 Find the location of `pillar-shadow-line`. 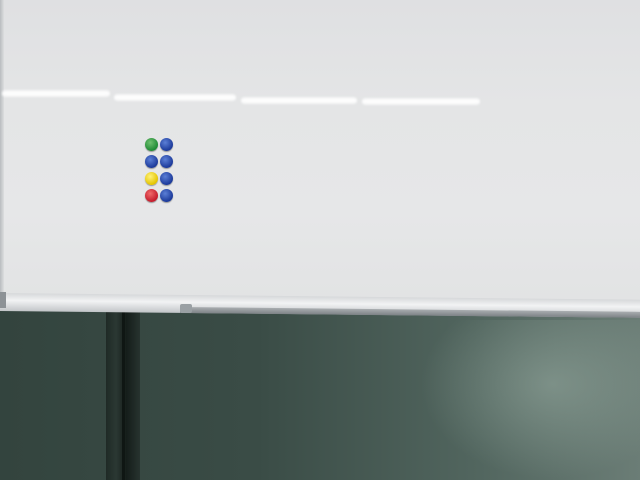

pillar-shadow-line is located at coordinates (123, 395).